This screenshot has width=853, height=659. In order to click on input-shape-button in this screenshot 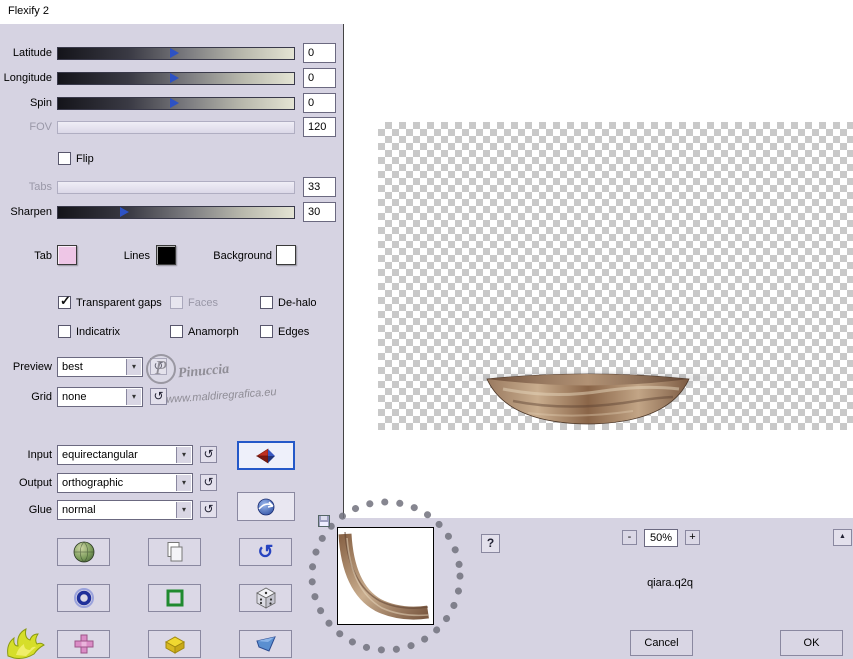, I will do `click(266, 455)`.